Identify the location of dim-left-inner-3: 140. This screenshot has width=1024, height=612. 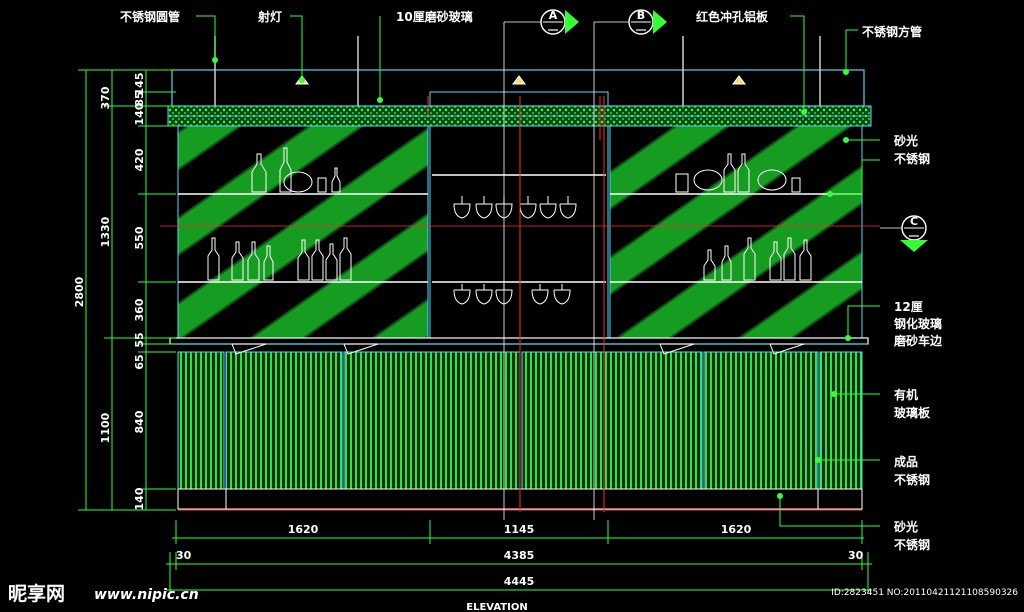
(139, 113).